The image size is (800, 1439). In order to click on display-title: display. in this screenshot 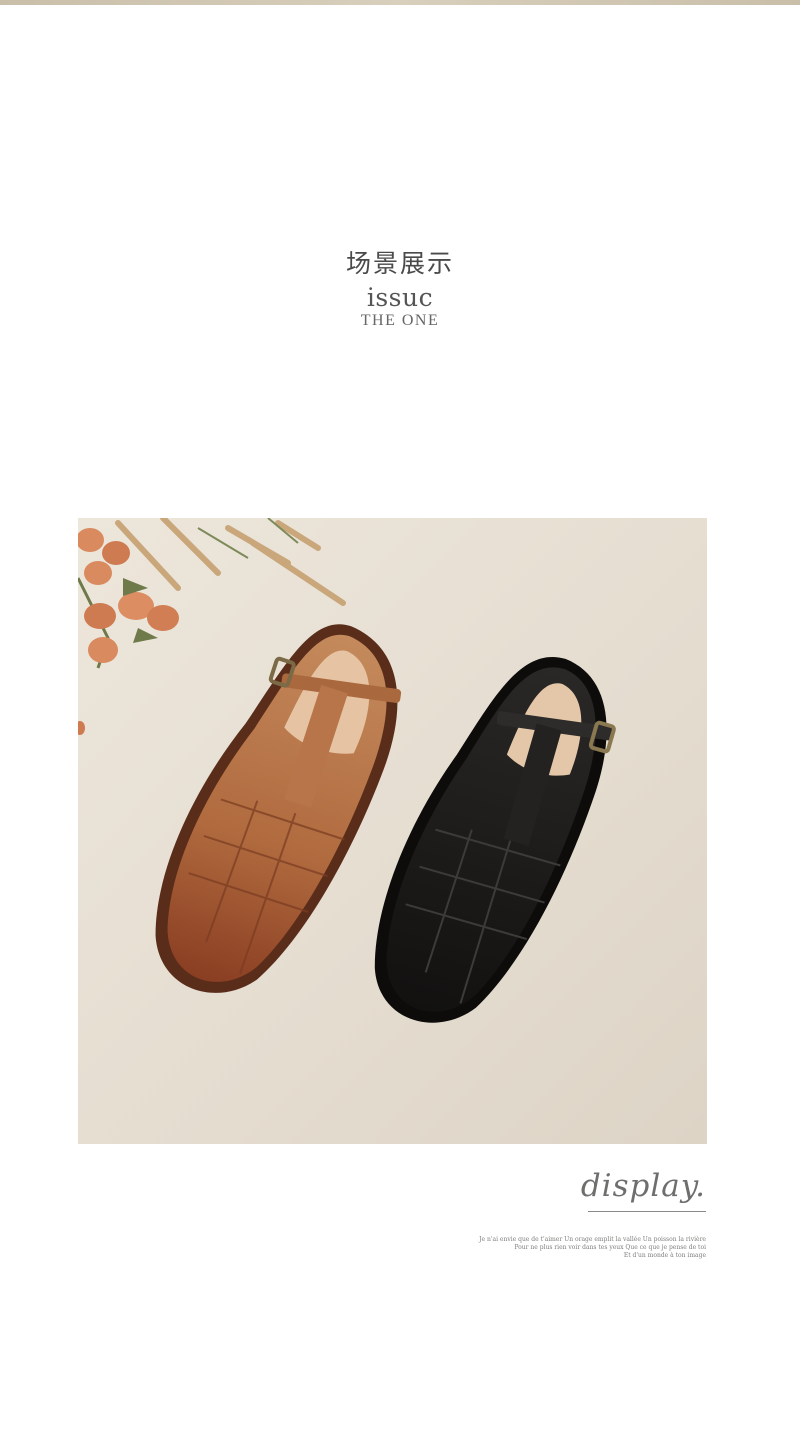, I will do `click(643, 1186)`.